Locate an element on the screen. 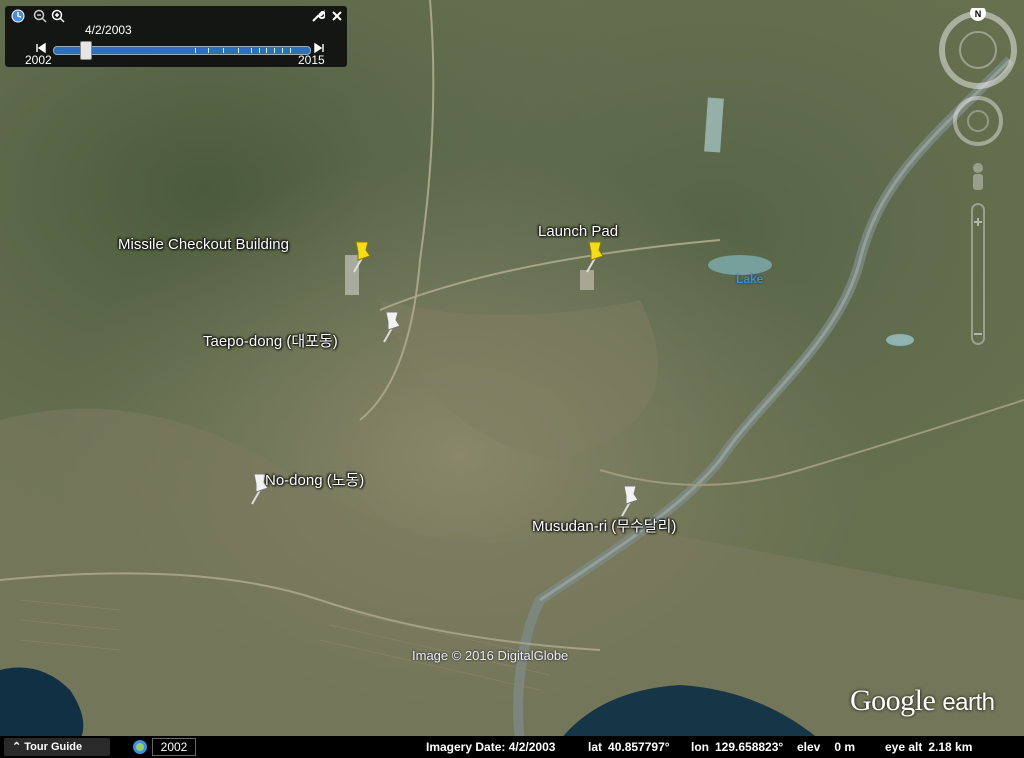  imagery-attribution: Image © 2016 DigitalGlobe is located at coordinates (490, 655).